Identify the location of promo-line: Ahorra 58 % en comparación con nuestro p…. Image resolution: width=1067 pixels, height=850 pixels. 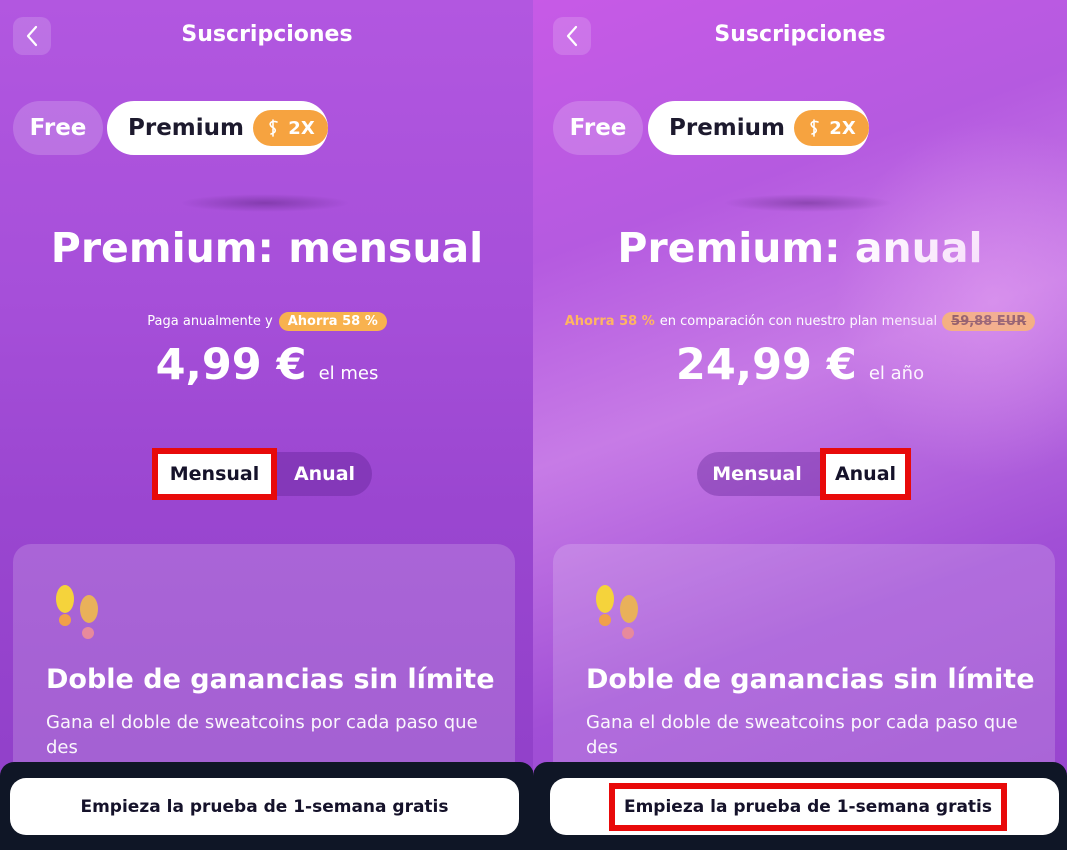
(800, 321).